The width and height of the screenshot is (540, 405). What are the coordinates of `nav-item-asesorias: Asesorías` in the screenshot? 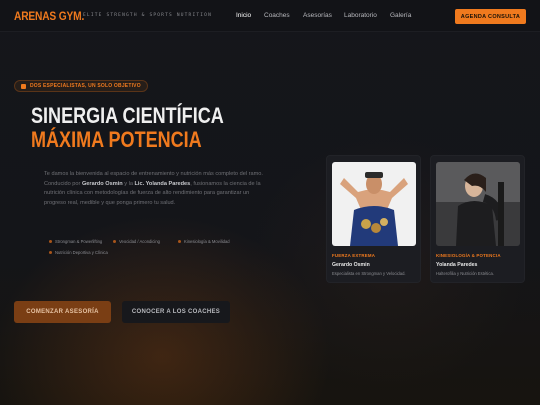 It's located at (317, 15).